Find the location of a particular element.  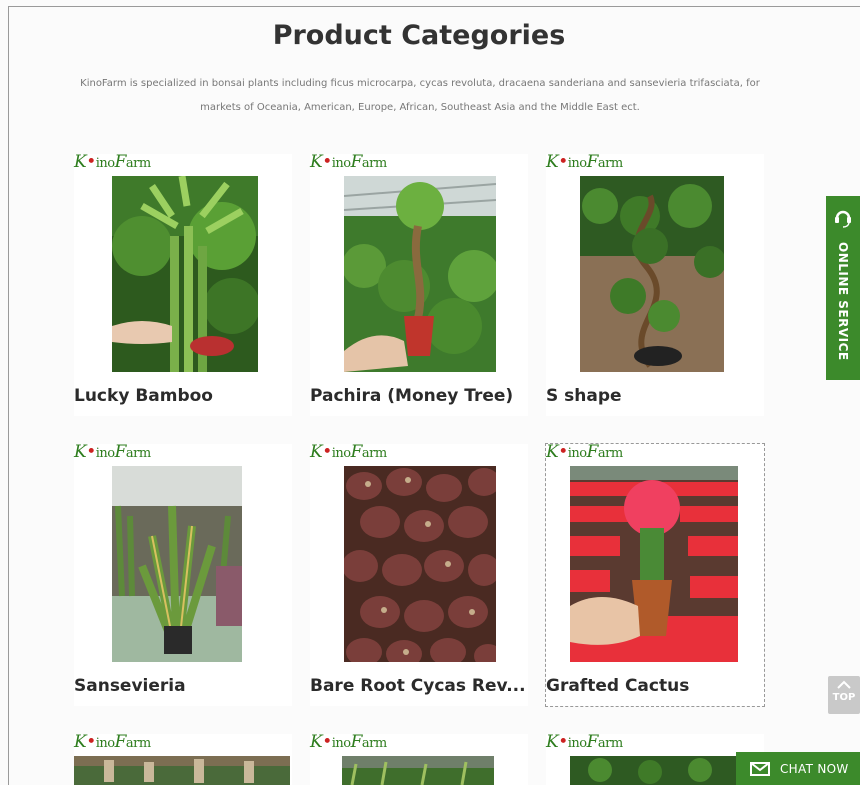

product-card-row3-2: K•inoFarm is located at coordinates (419, 758).